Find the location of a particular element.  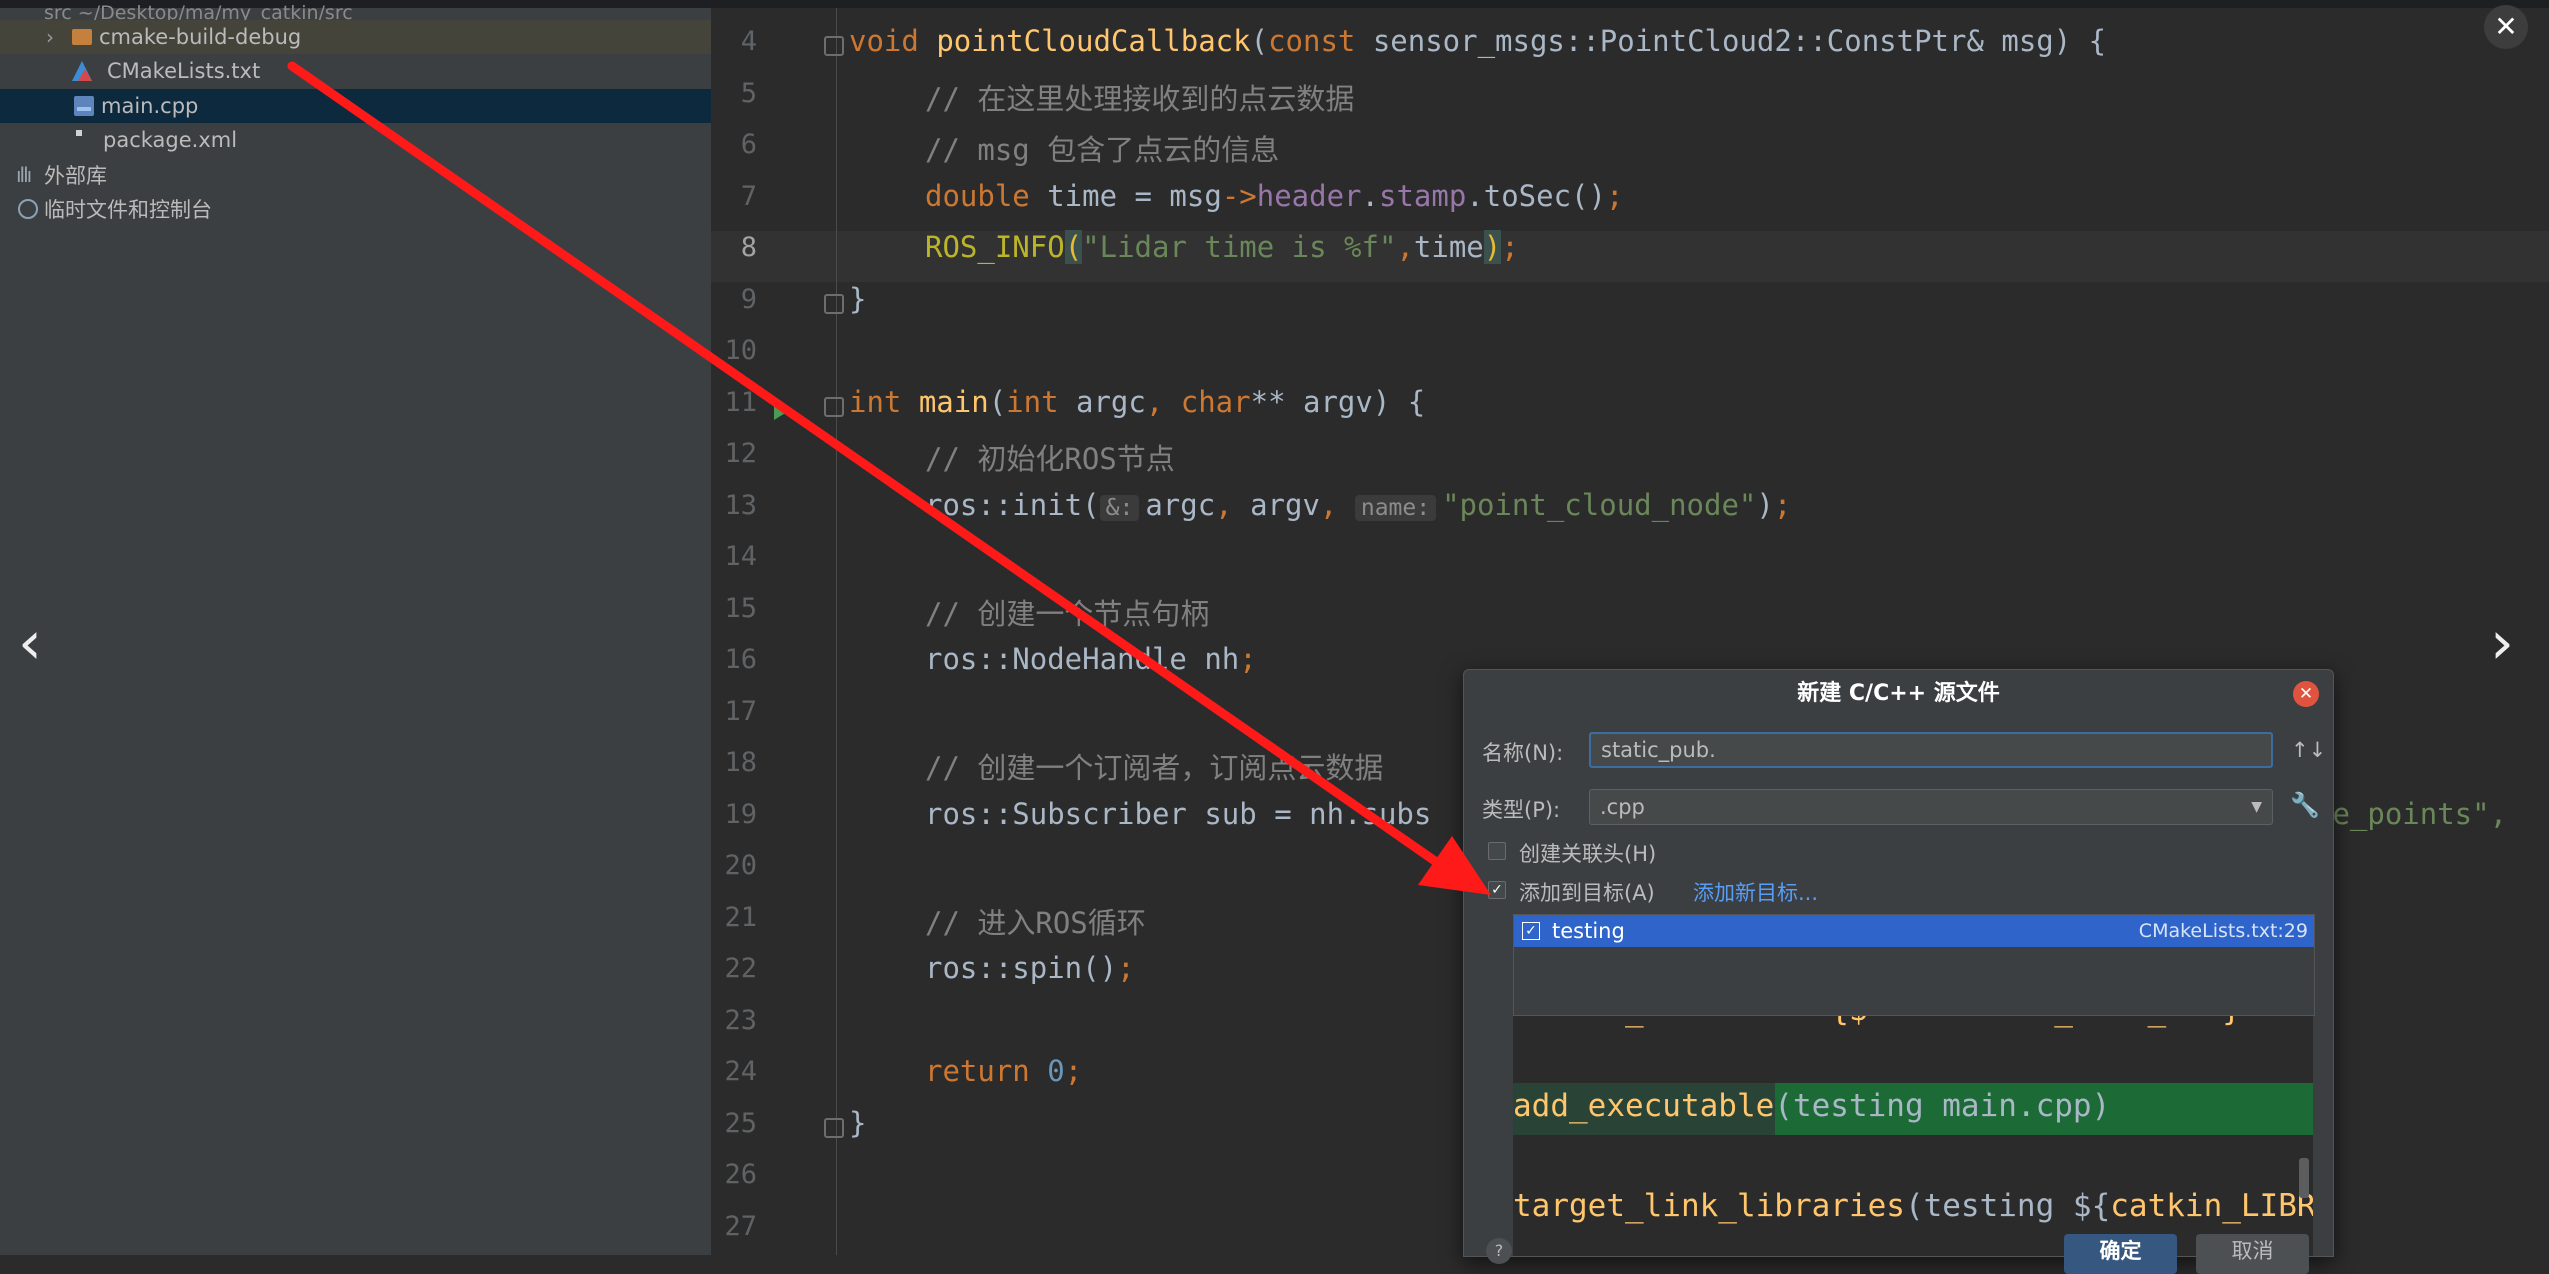

dropdown-arrow-icon: ▼ is located at coordinates (2256, 807).